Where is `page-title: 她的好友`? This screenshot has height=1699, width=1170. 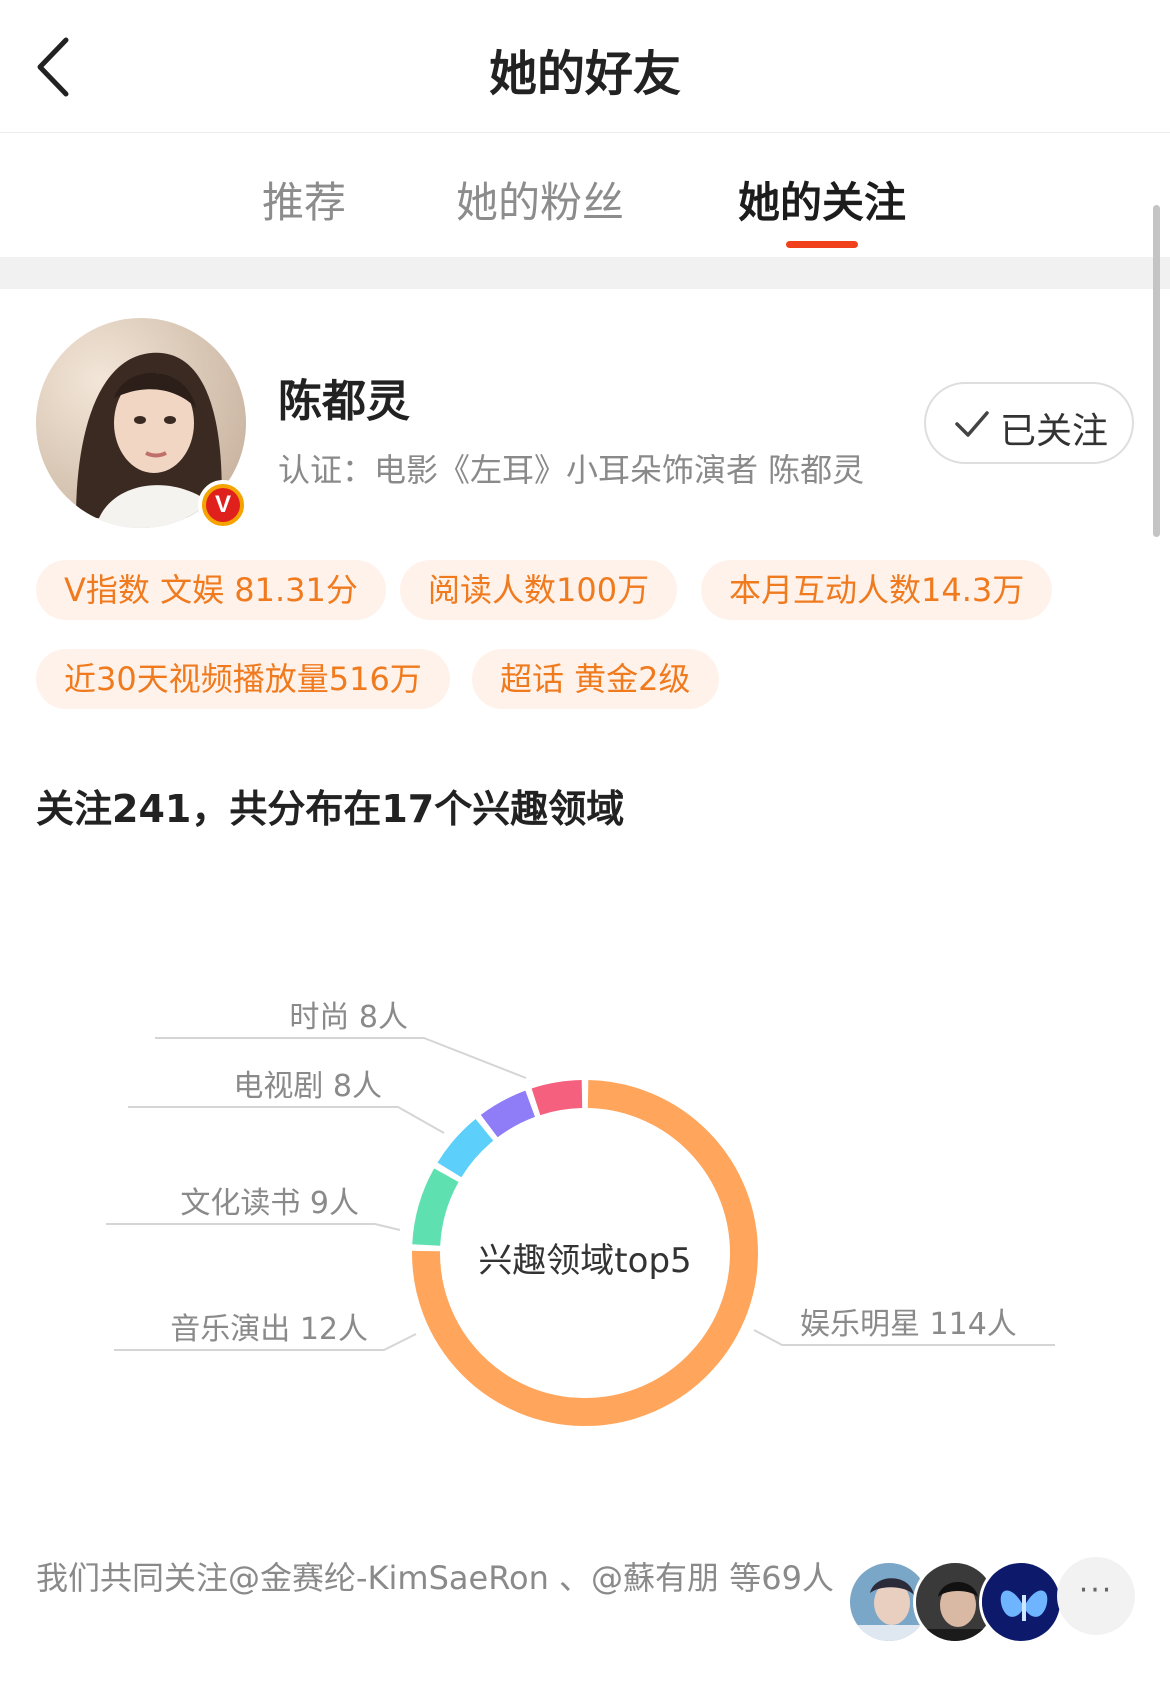
page-title: 她的好友 is located at coordinates (584, 74).